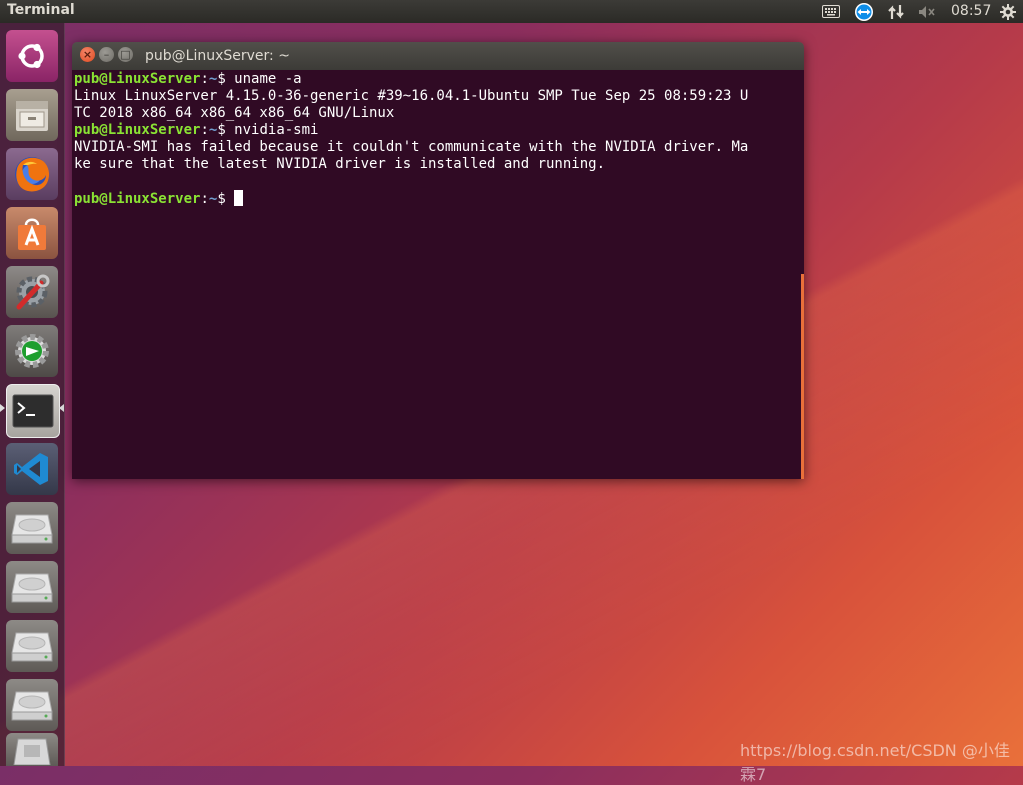 The width and height of the screenshot is (1023, 785). Describe the element at coordinates (411, 198) in the screenshot. I see `terminal-command-line: pub@LinuxServer:~$` at that location.